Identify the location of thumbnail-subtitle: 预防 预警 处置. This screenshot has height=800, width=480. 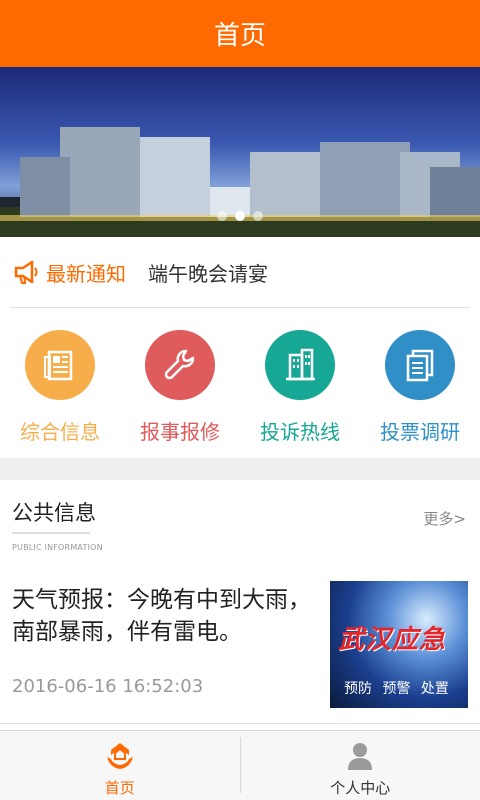
(396, 689).